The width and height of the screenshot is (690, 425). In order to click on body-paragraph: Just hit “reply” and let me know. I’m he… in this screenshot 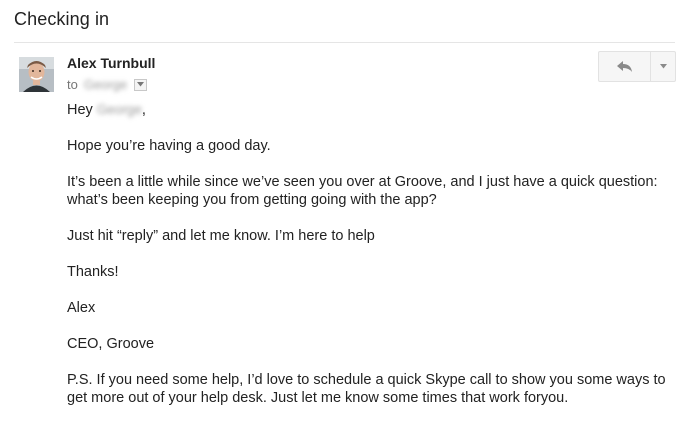, I will do `click(221, 236)`.